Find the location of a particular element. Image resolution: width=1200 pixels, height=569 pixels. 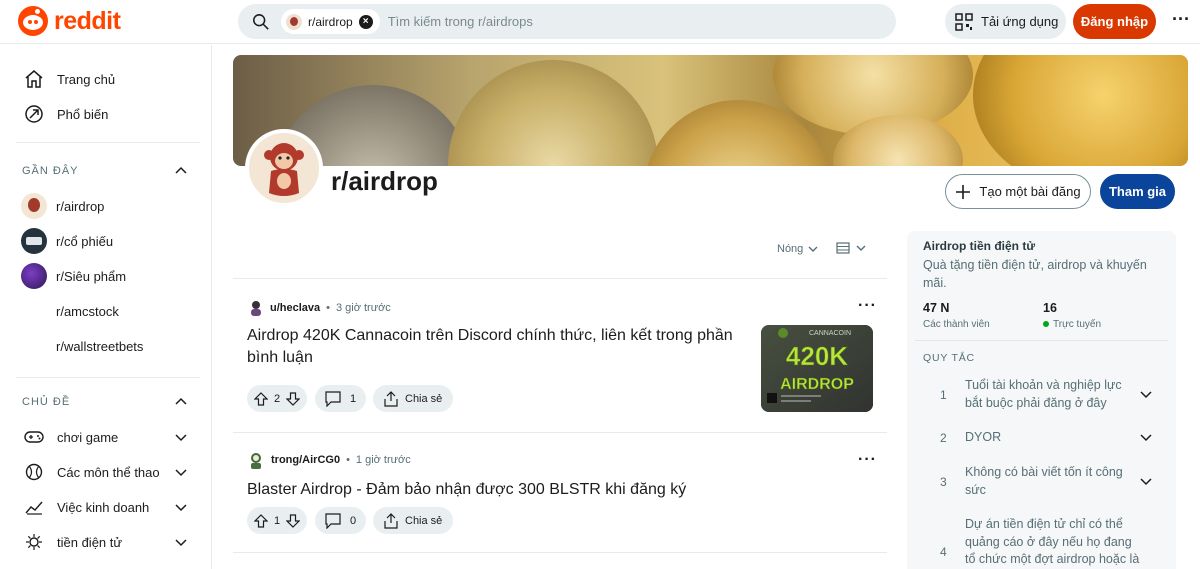

nav-home: Trang chủ is located at coordinates (68, 79).